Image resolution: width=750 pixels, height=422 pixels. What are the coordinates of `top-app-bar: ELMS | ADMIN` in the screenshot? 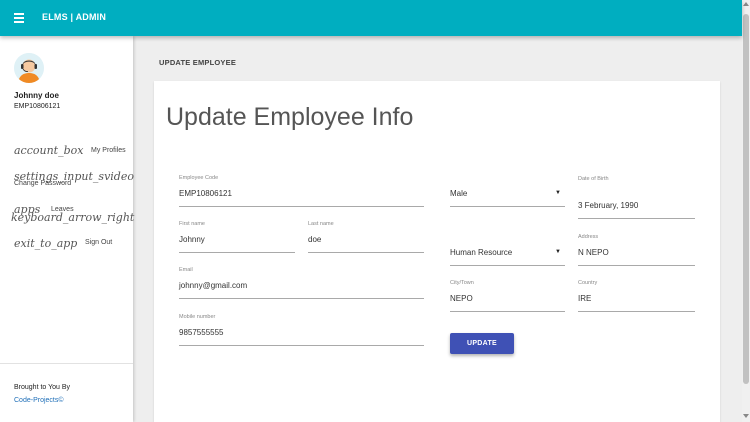 It's located at (371, 18).